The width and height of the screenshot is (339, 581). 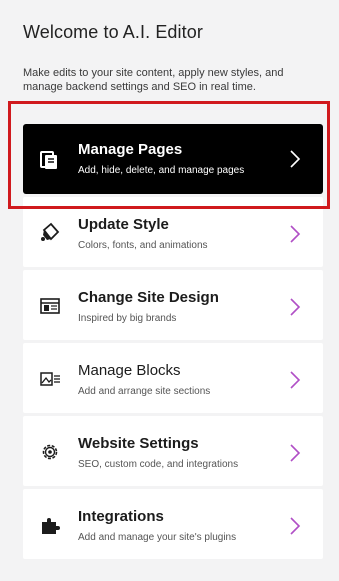 What do you see at coordinates (48, 160) in the screenshot?
I see `pages-icon` at bounding box center [48, 160].